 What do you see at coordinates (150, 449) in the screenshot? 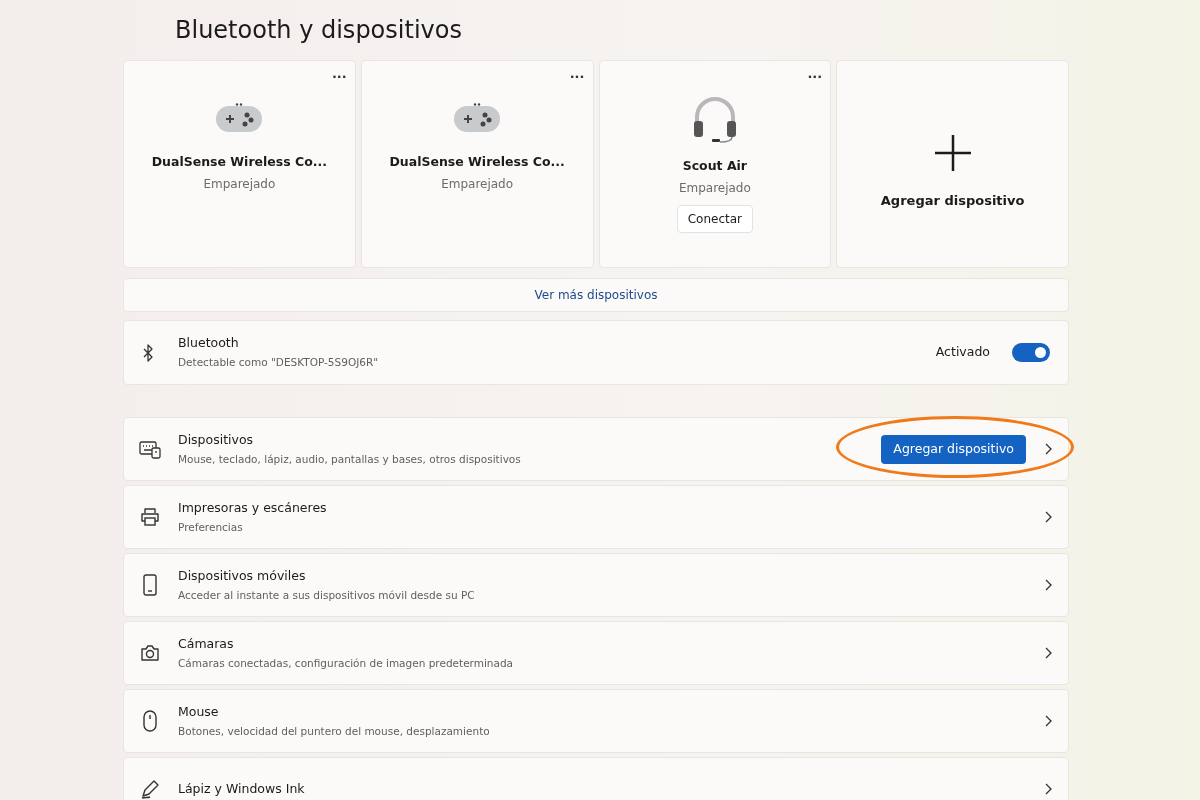
I see `keyboard-icon` at bounding box center [150, 449].